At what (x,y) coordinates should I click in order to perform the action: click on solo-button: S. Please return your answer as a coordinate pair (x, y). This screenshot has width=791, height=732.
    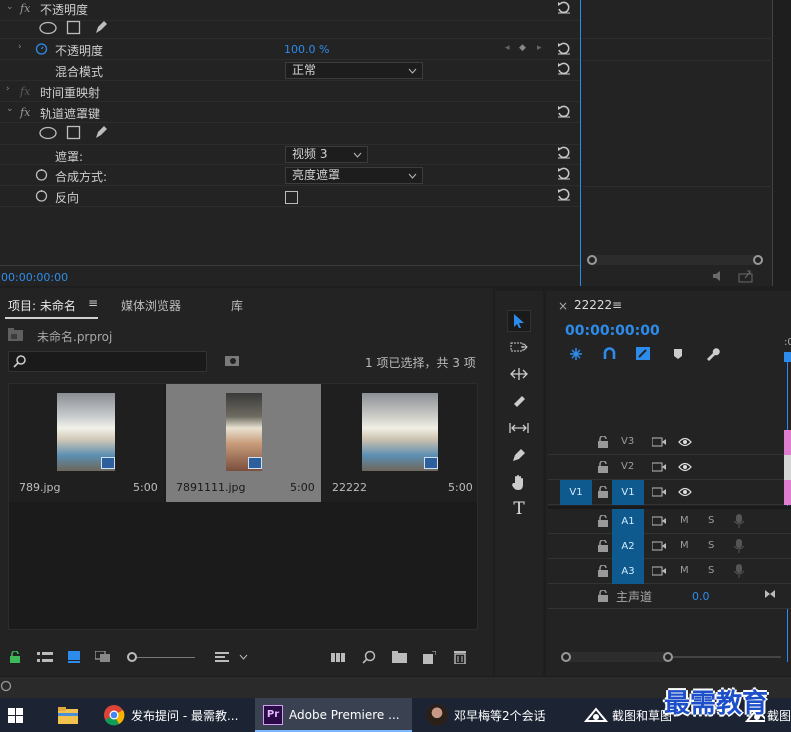
    Looking at the image, I should click on (711, 545).